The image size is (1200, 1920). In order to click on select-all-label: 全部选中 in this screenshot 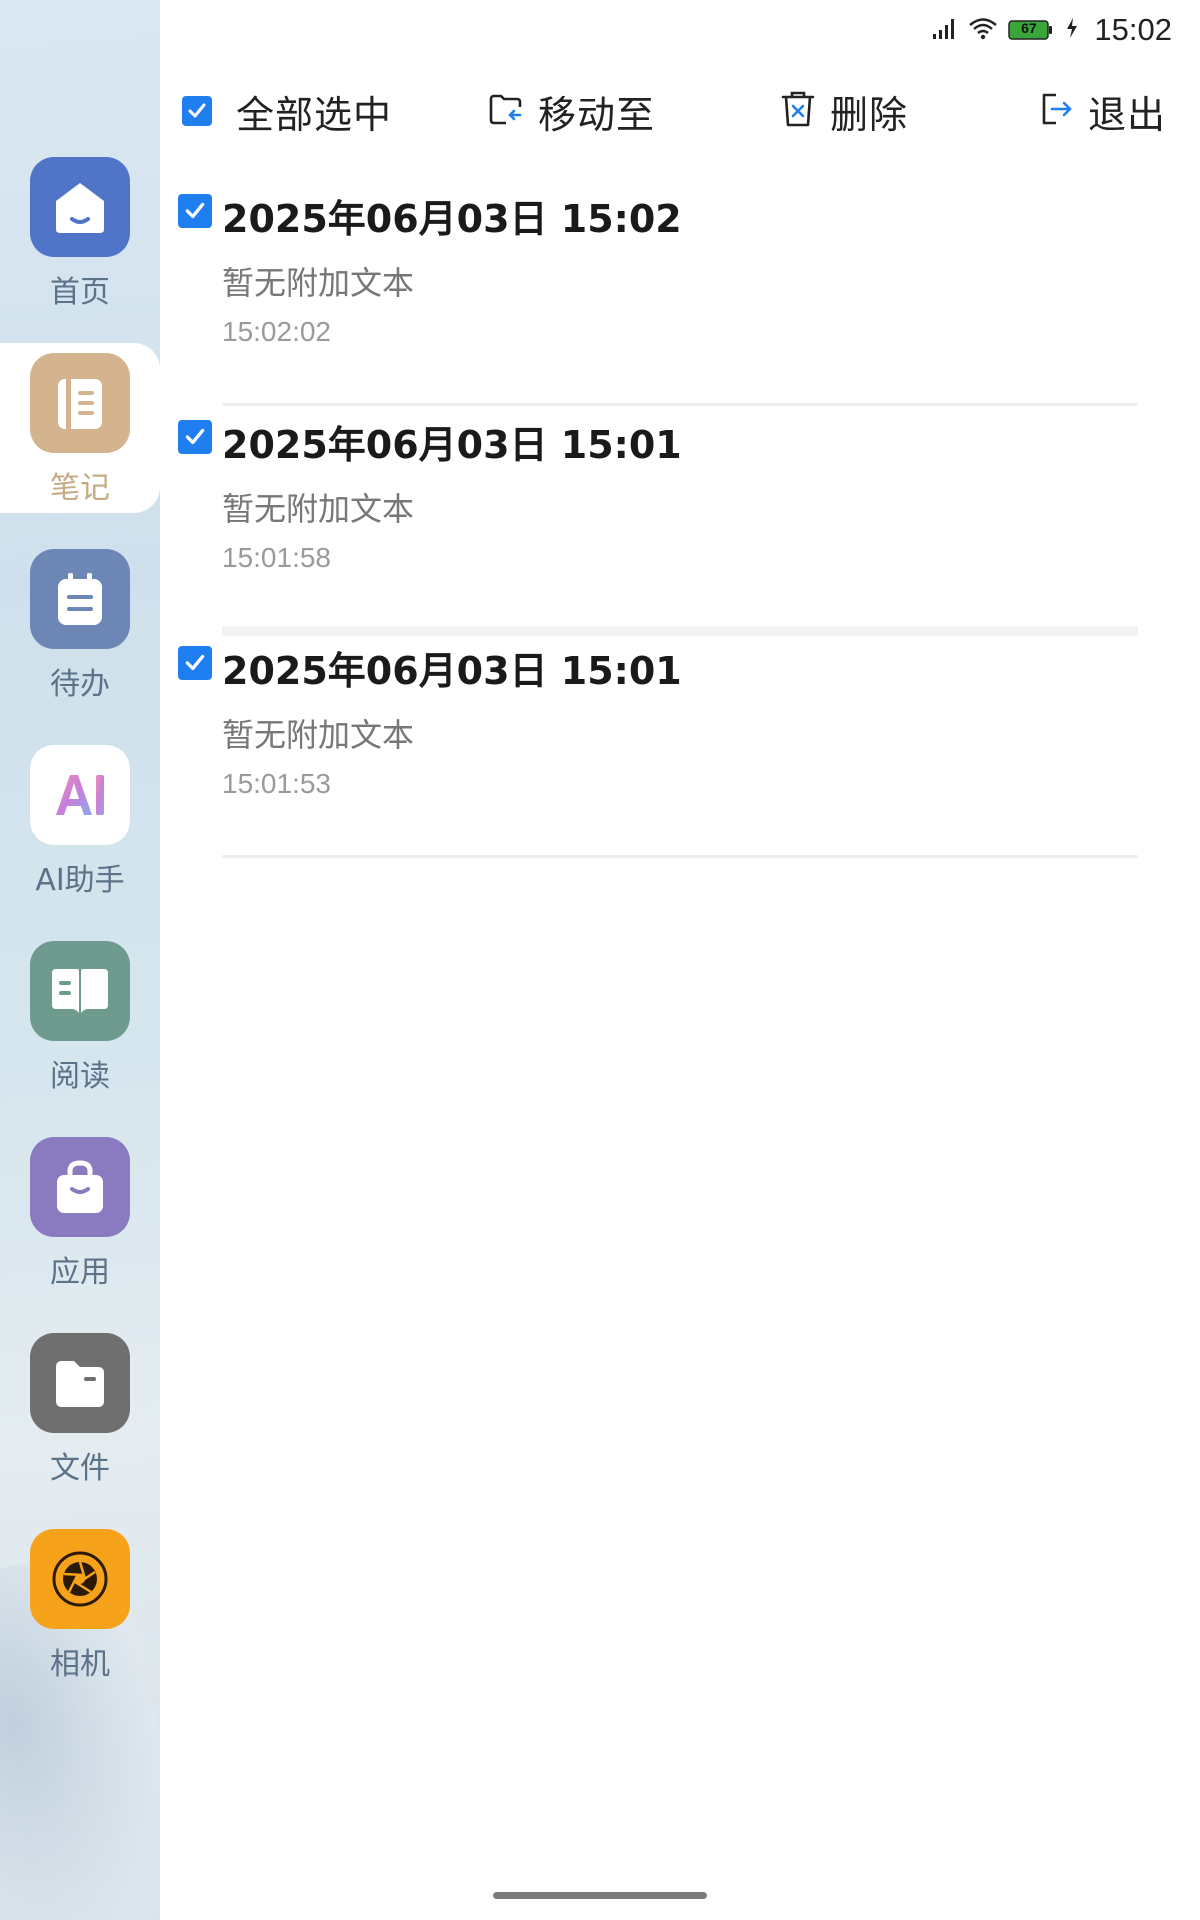, I will do `click(314, 114)`.